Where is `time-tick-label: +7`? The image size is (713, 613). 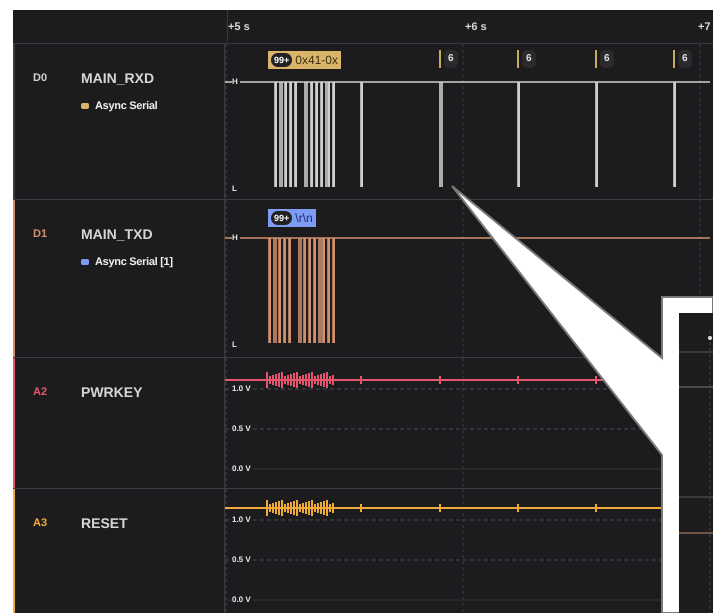
time-tick-label: +7 is located at coordinates (704, 27).